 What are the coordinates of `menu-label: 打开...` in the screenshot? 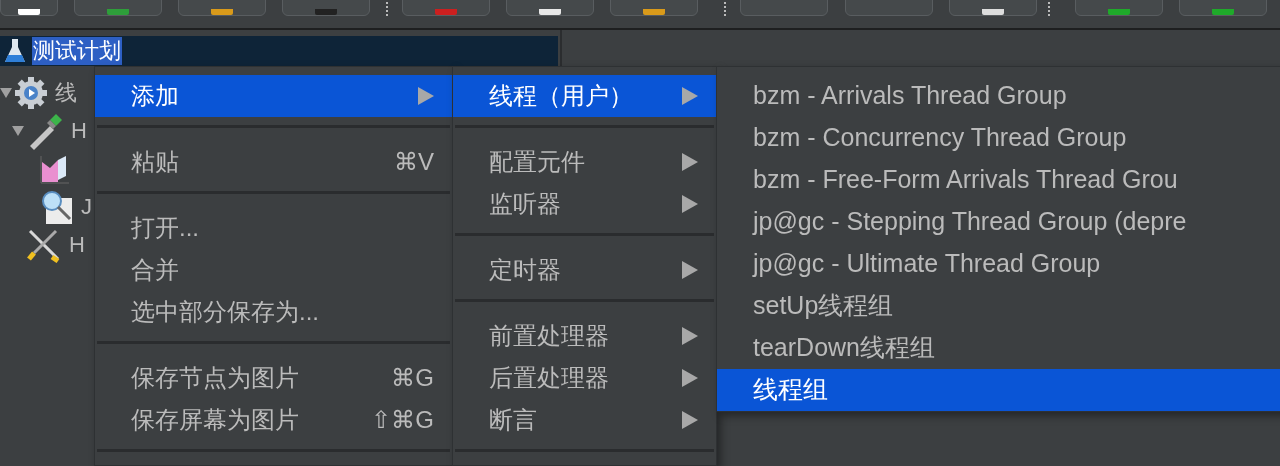 It's located at (165, 228).